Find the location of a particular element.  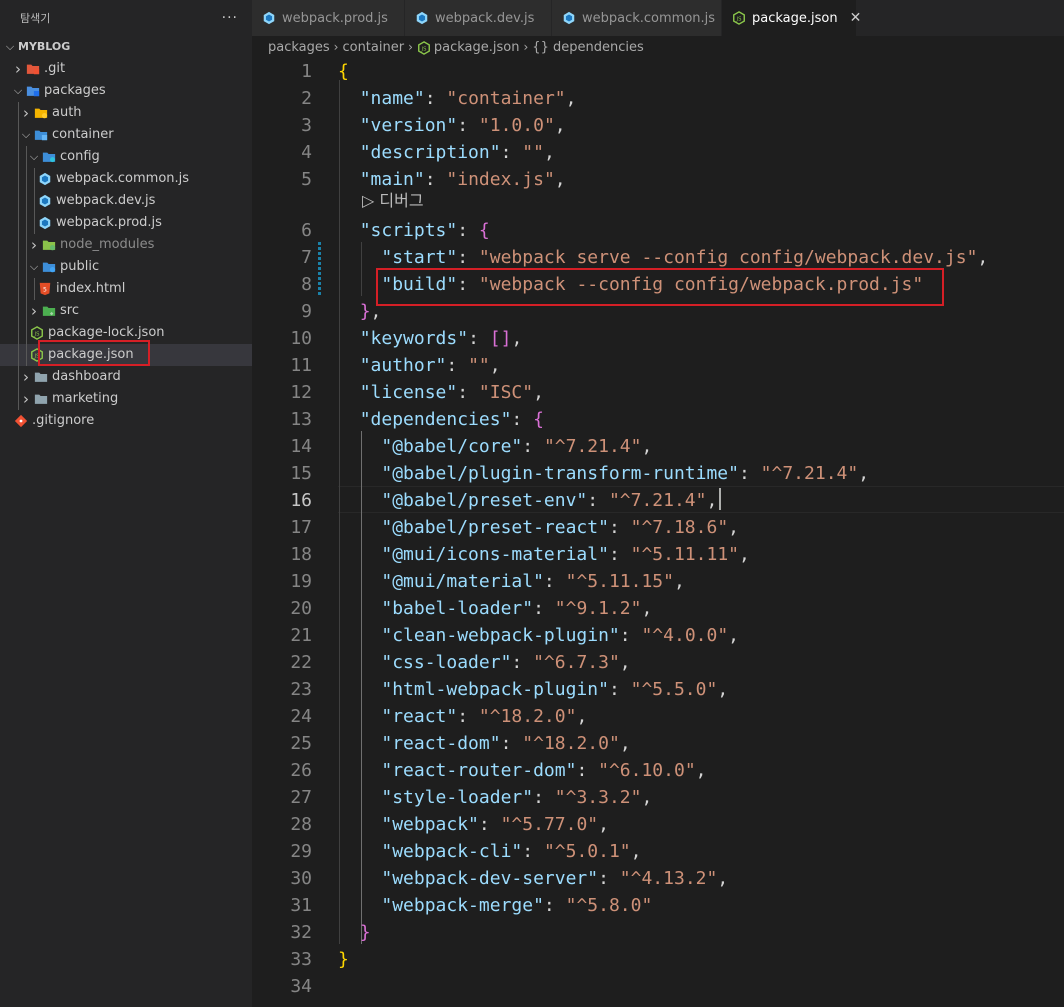

tab-webpack-dev-js: webpack.dev.js is located at coordinates (478, 18).